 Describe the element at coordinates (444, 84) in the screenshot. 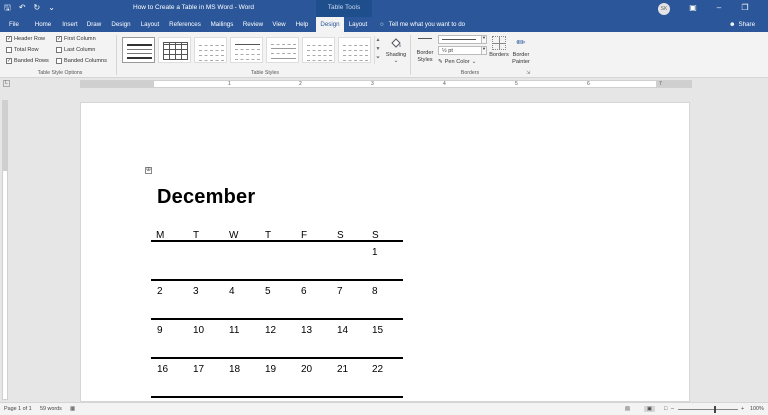

I see `ruler-number: 4` at that location.